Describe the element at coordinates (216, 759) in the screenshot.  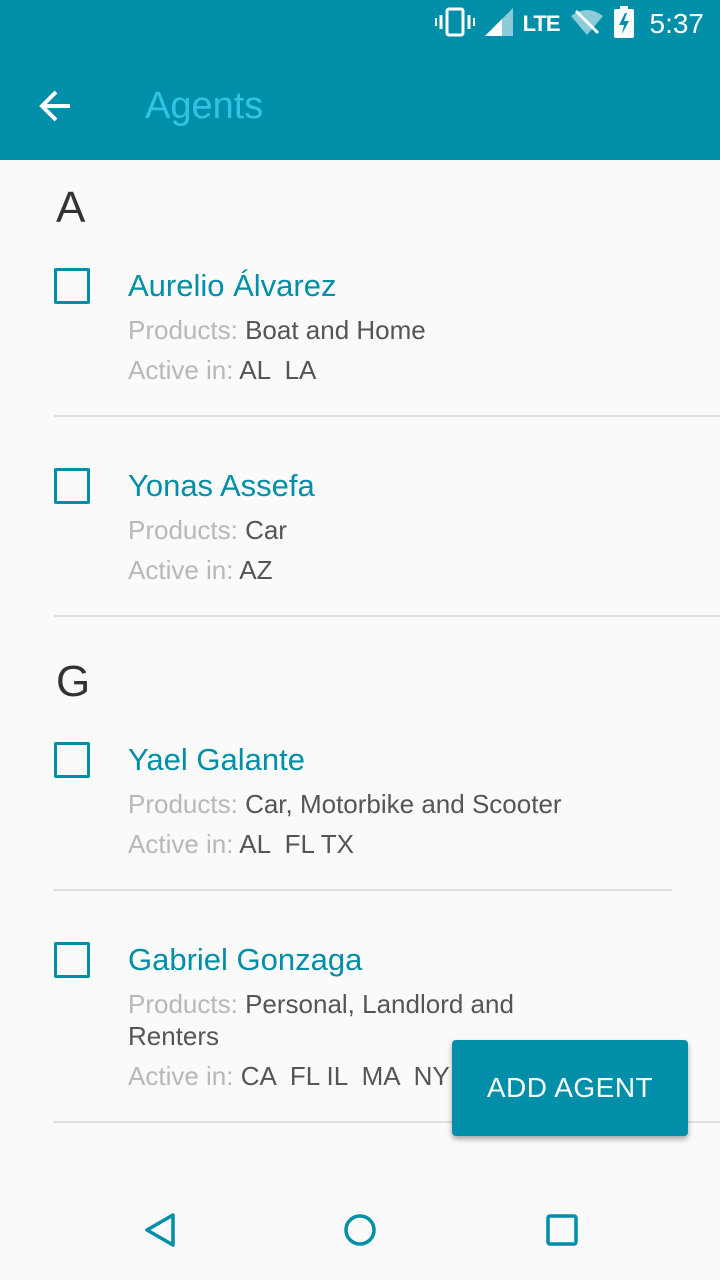
I see `agent-name: Yael Galante` at that location.